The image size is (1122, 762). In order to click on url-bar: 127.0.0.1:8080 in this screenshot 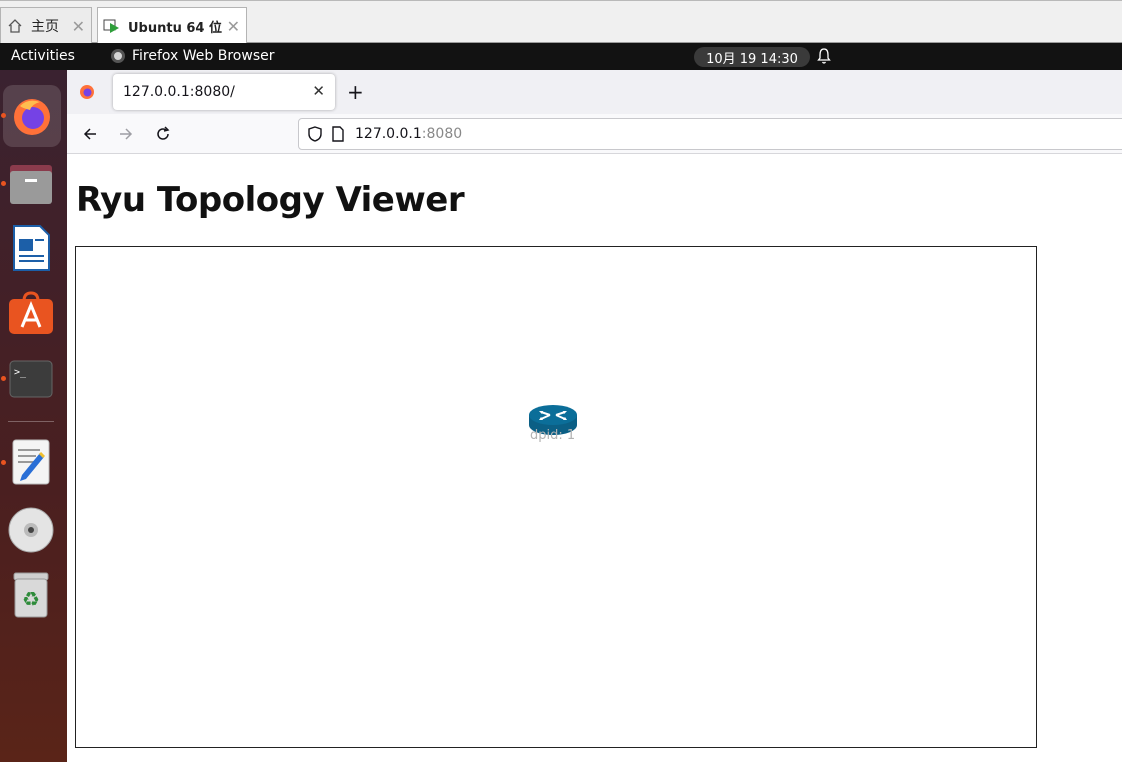, I will do `click(710, 134)`.